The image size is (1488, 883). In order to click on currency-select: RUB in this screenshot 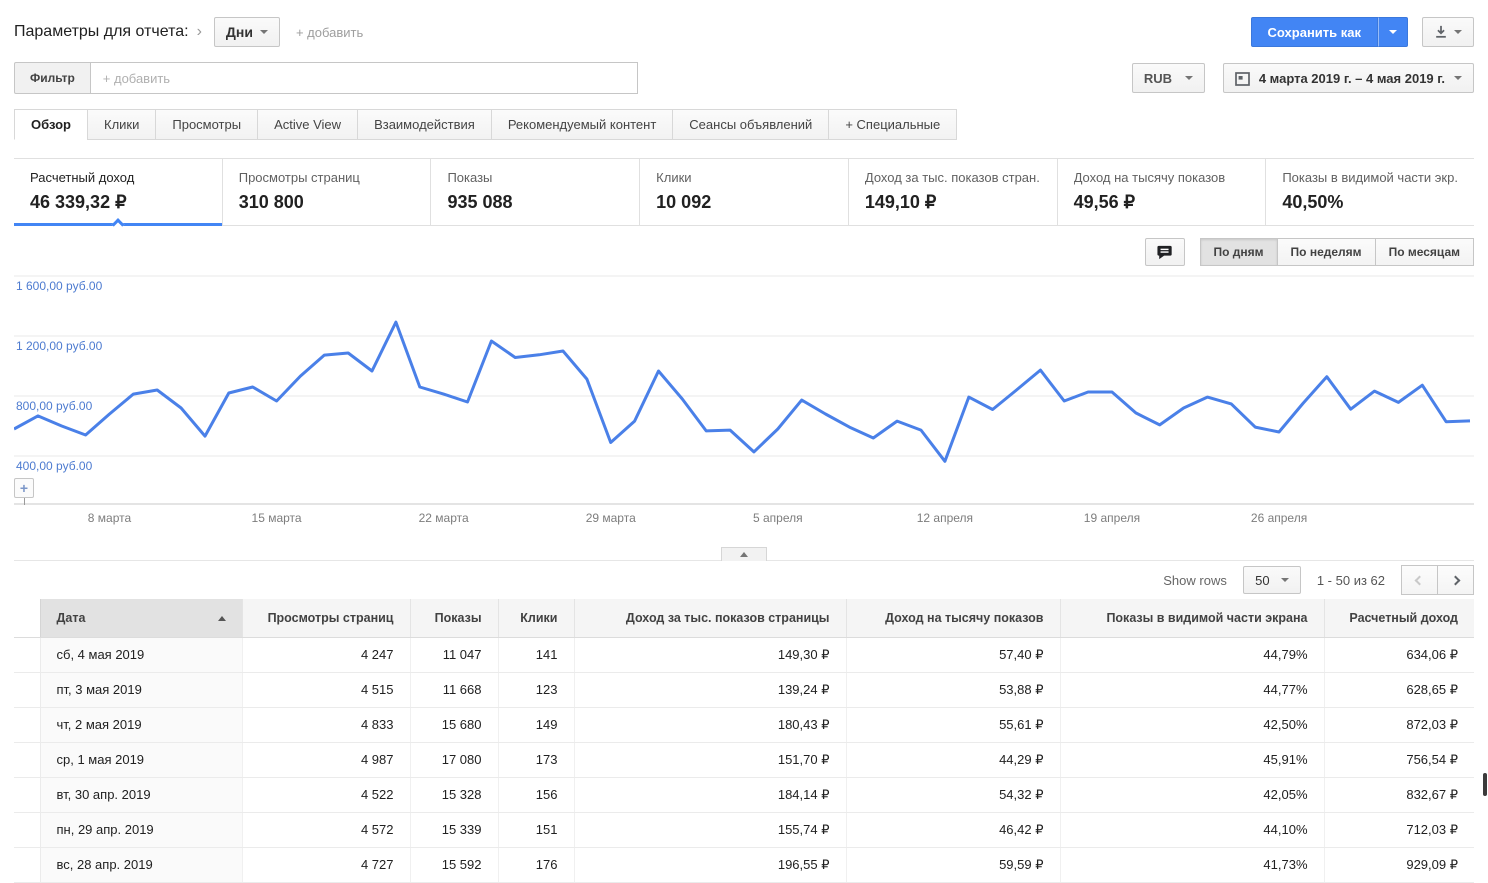, I will do `click(1168, 78)`.